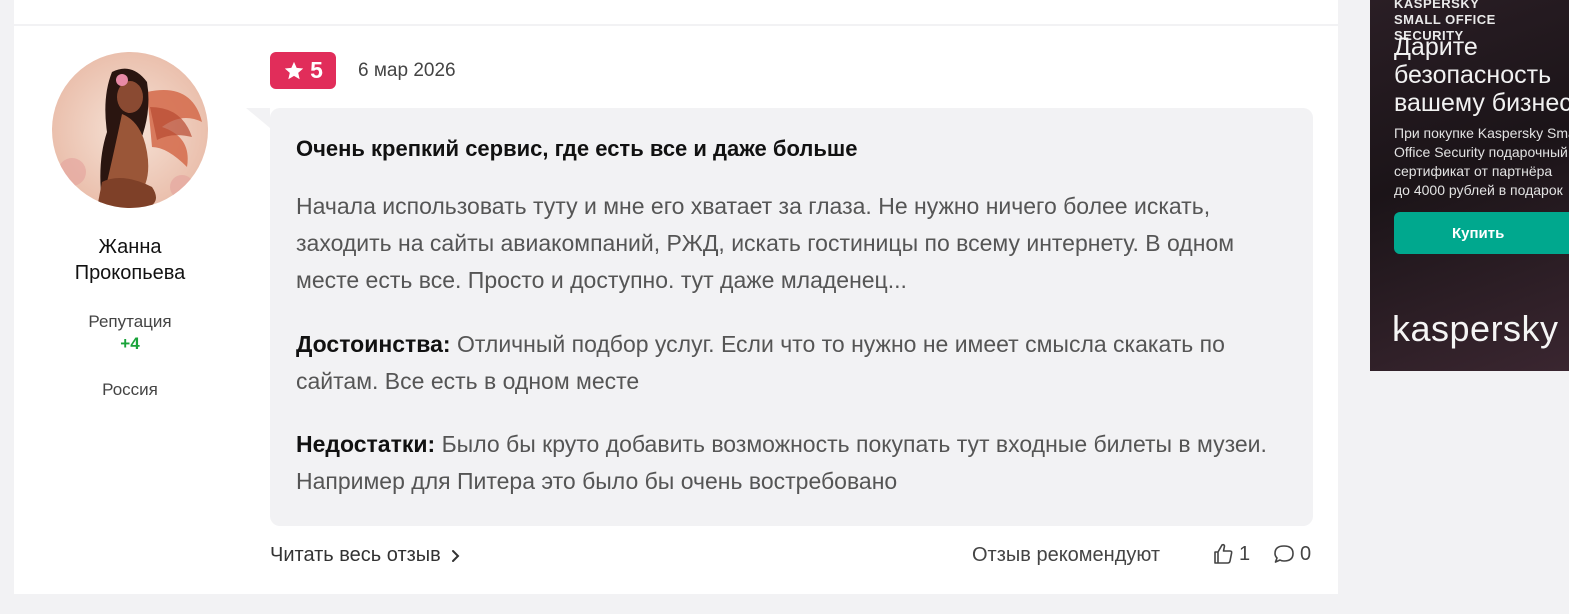 The image size is (1569, 614). Describe the element at coordinates (1284, 554) in the screenshot. I see `comment-icon` at that location.